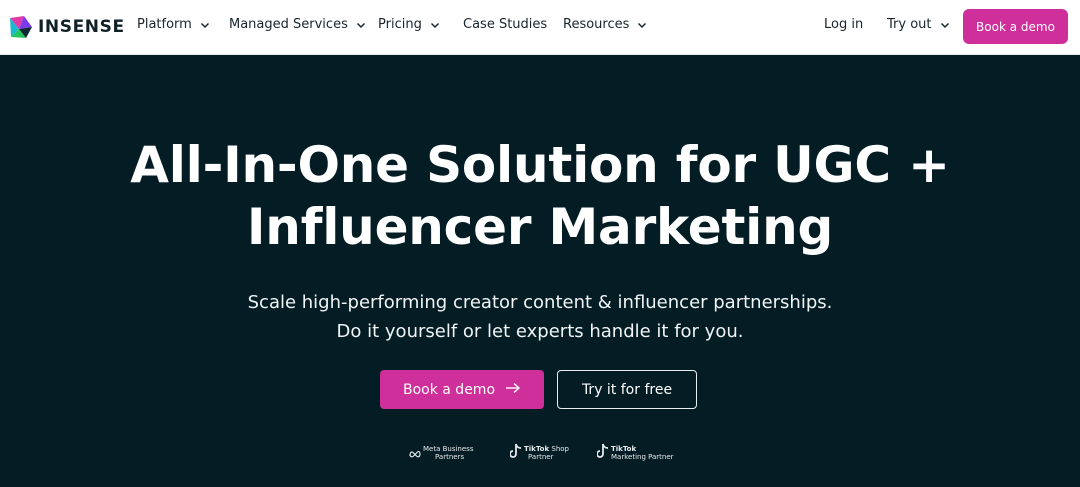  What do you see at coordinates (642, 457) in the screenshot?
I see `tiktok-marketing-line-2: Marketing Partner` at bounding box center [642, 457].